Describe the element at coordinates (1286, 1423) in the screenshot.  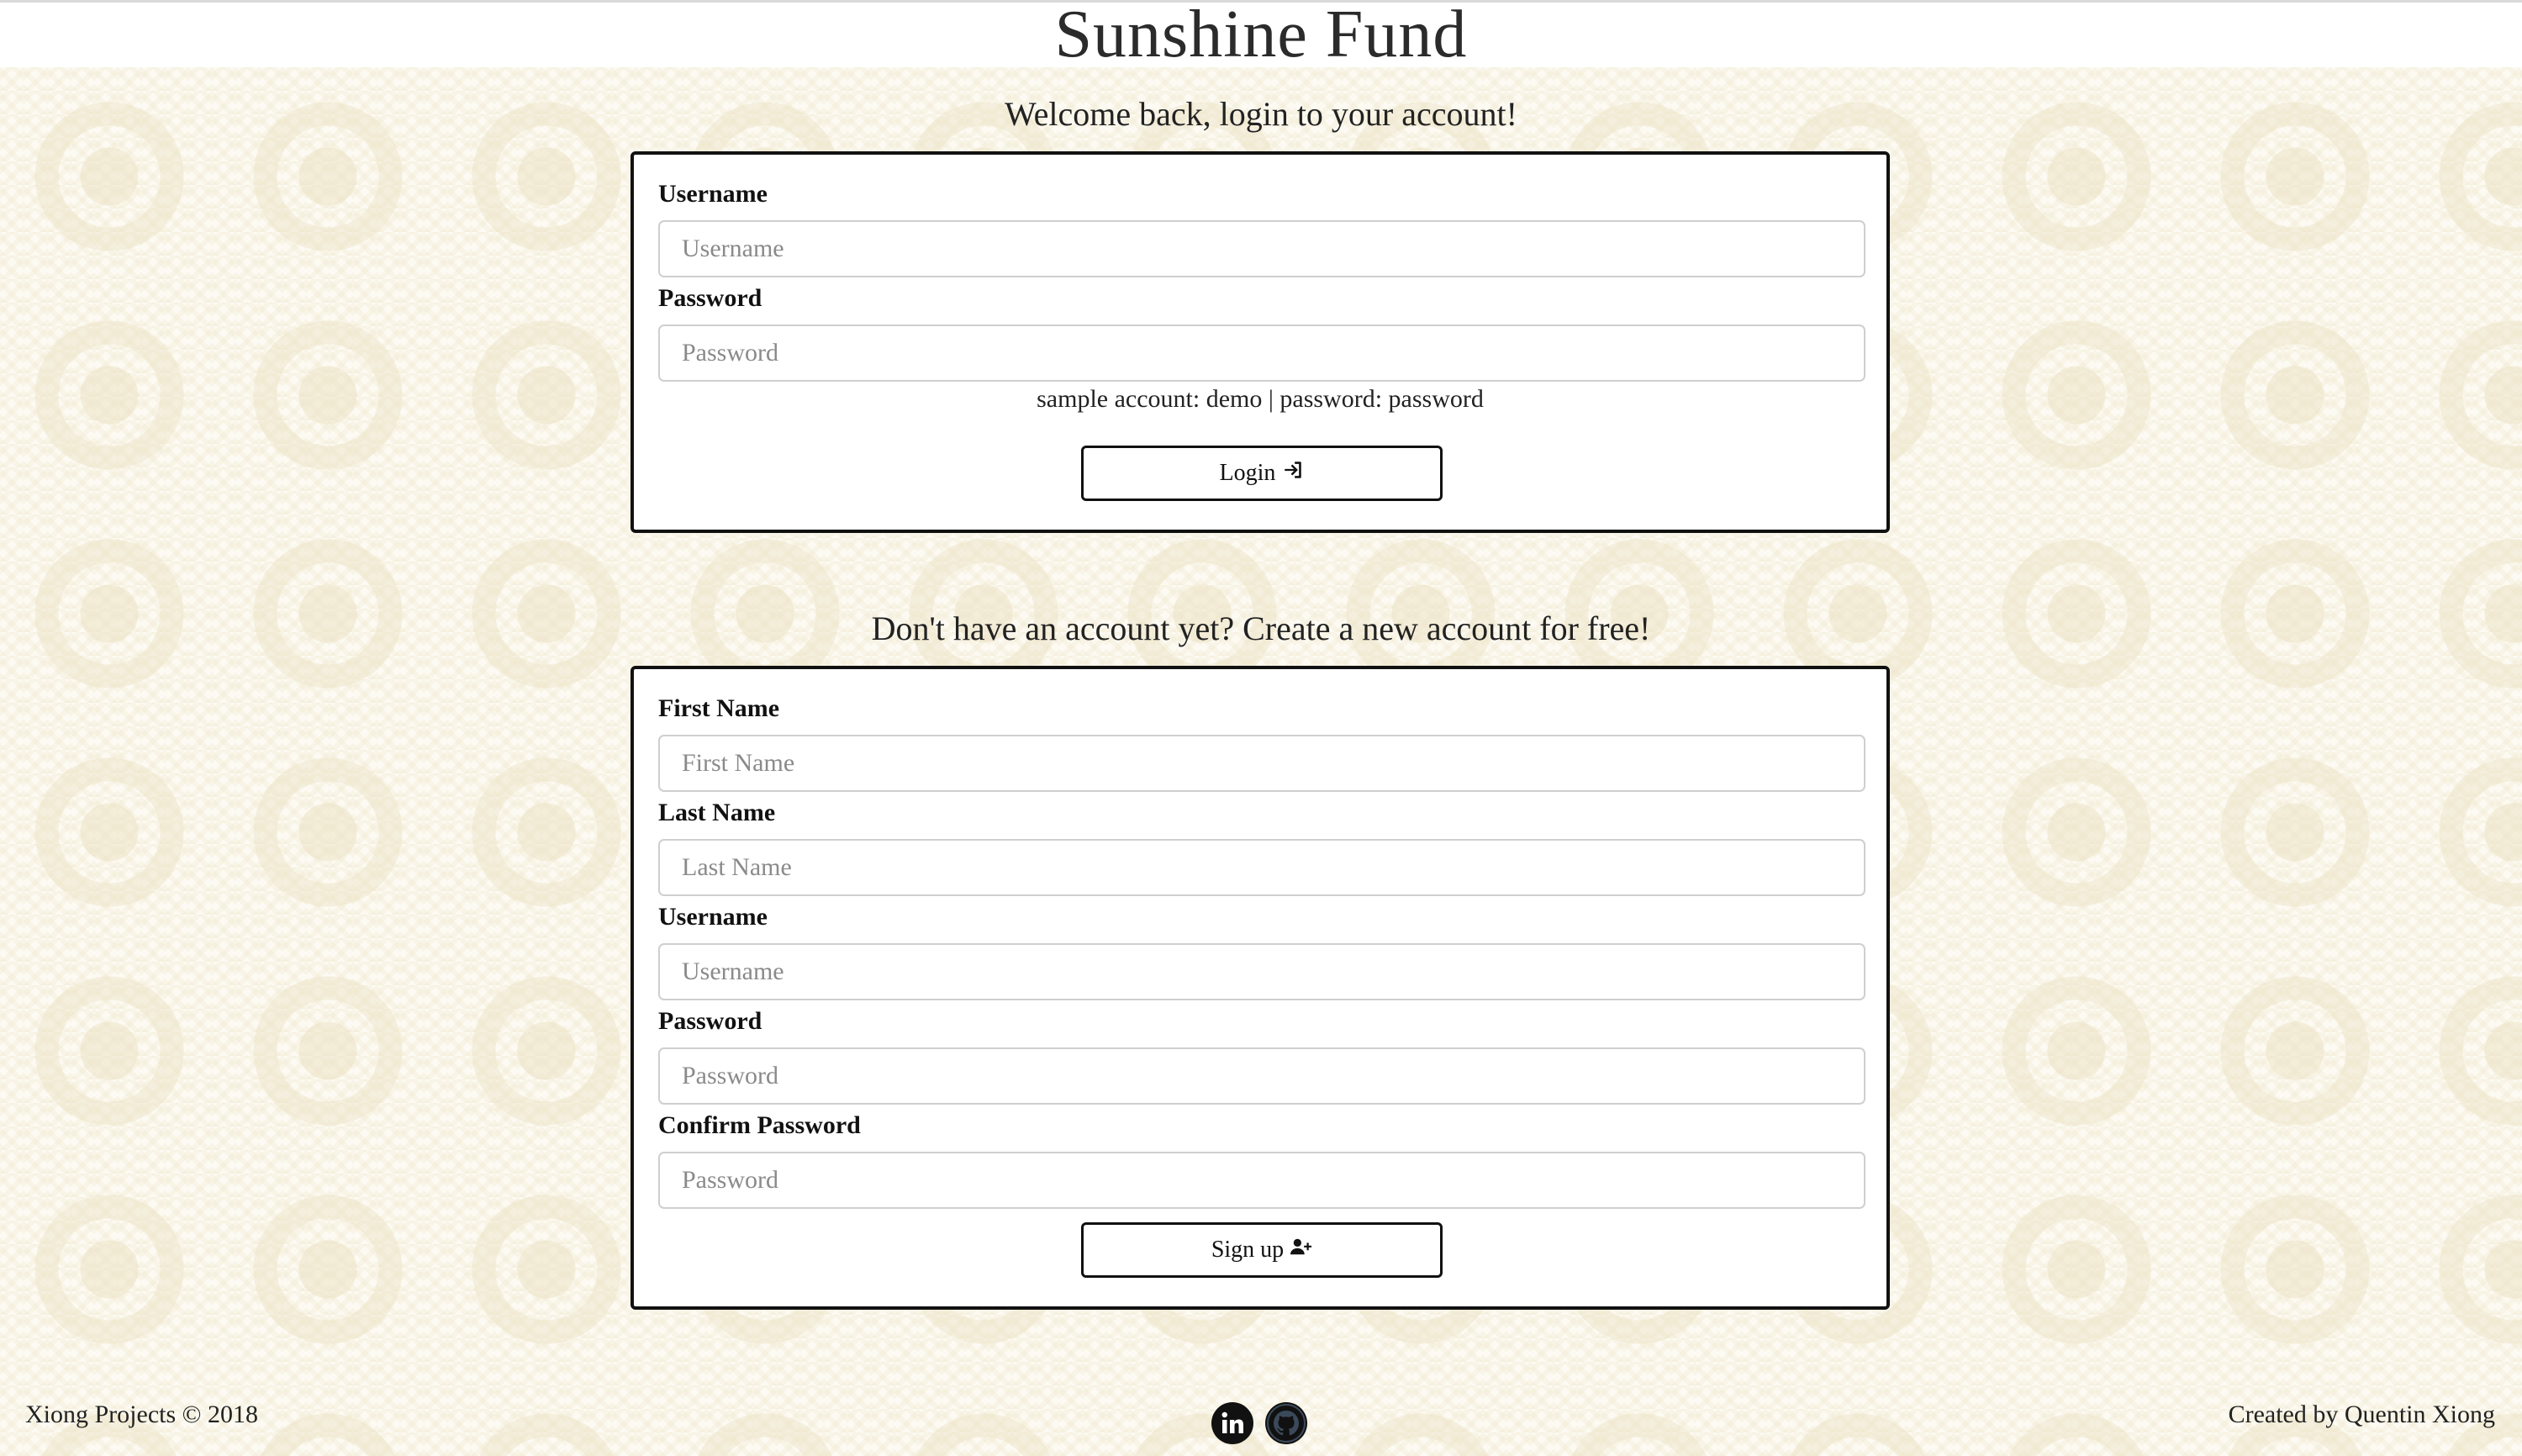
I see `github-icon` at that location.